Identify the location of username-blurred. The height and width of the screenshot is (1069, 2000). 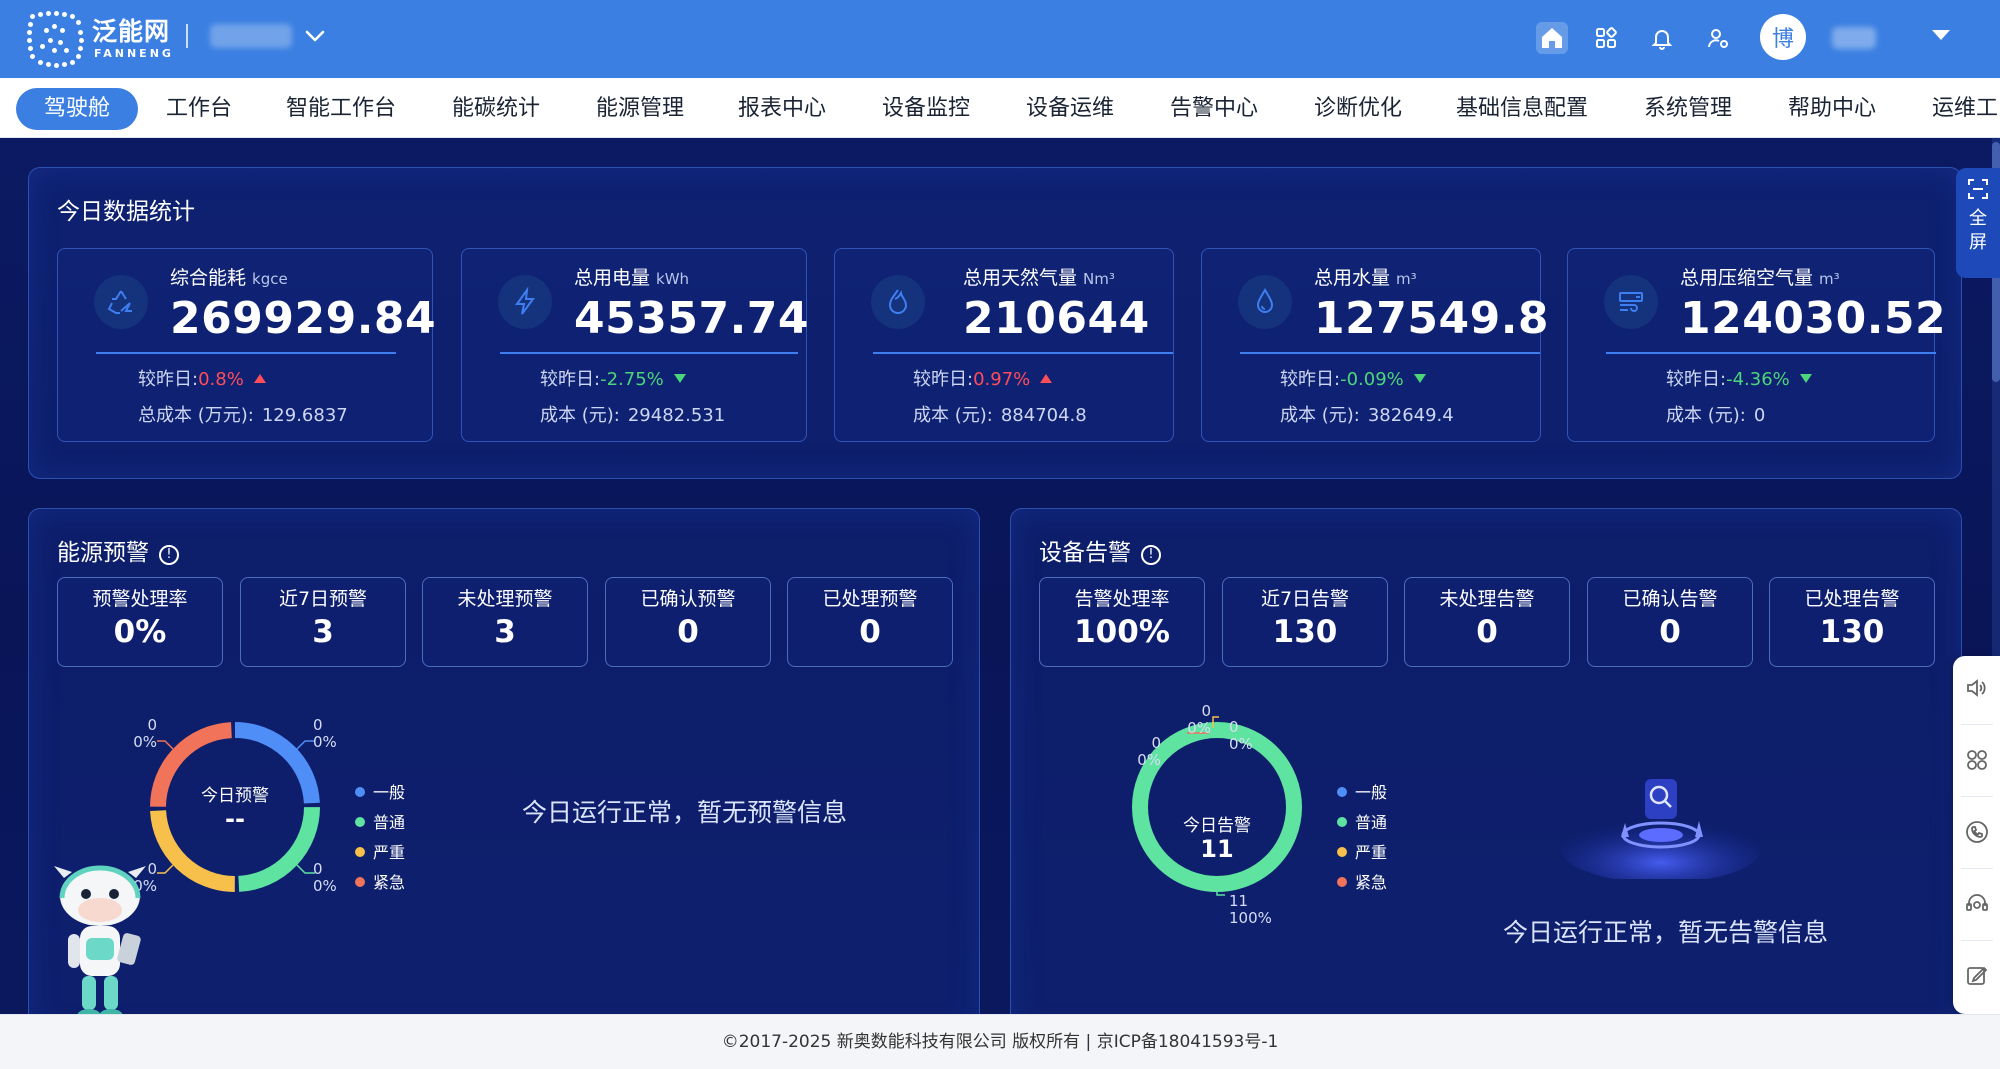
(1854, 38).